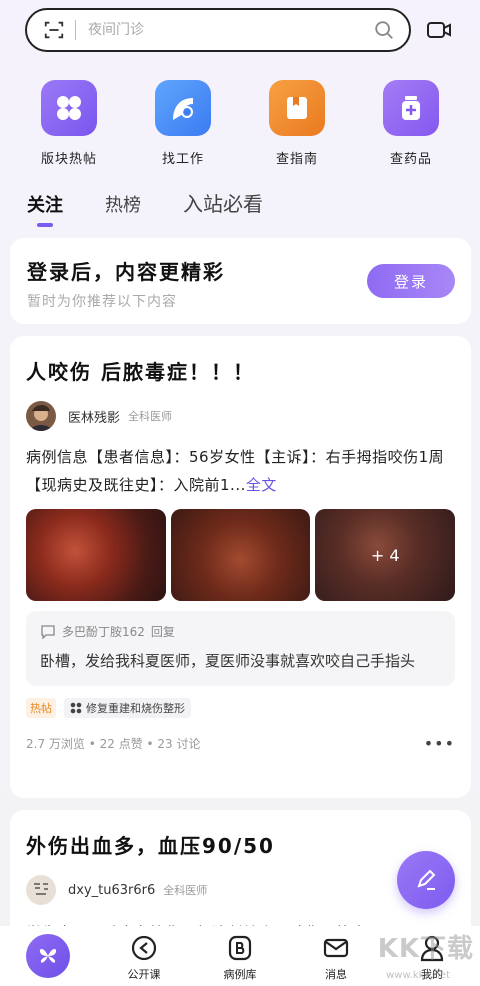 This screenshot has width=480, height=986. Describe the element at coordinates (425, 949) in the screenshot. I see `watermark: KK下载` at that location.